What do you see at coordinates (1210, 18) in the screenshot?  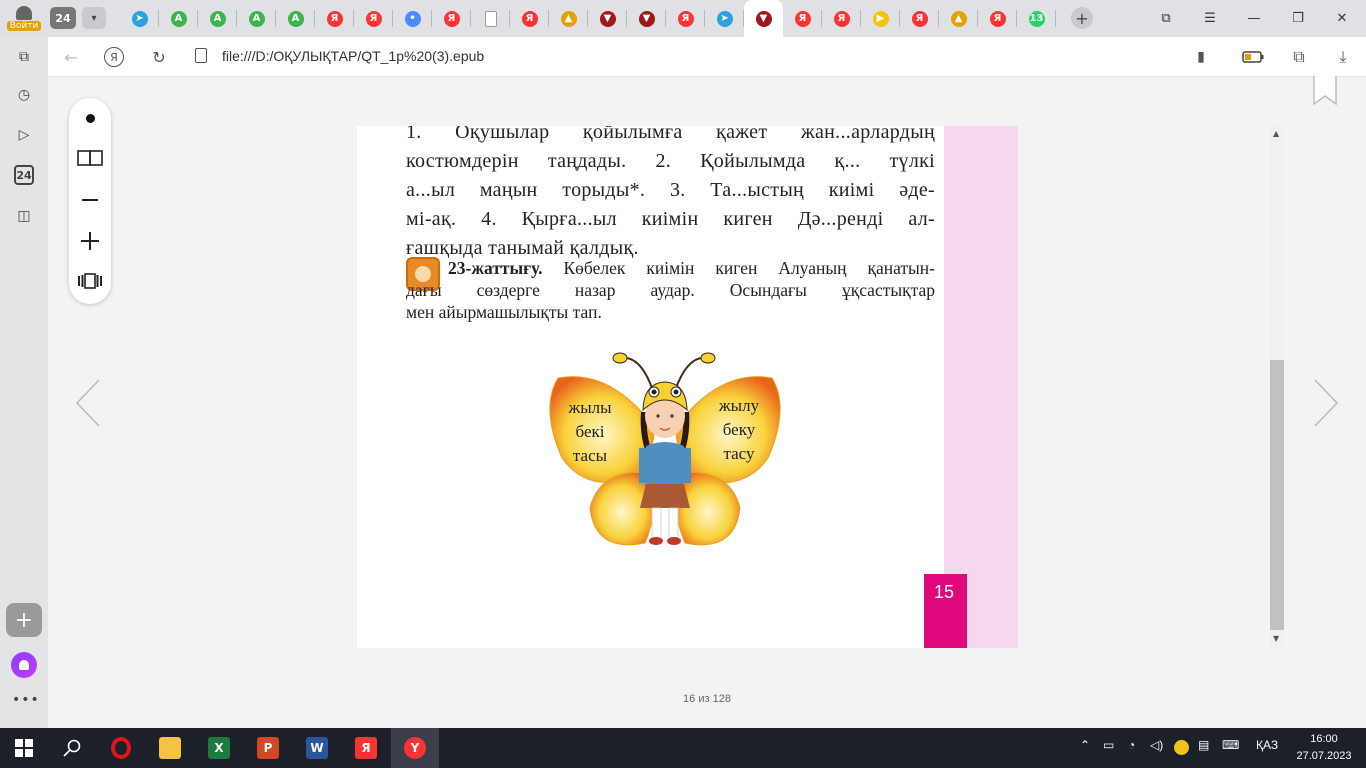 I see `menu-icon: ☰` at bounding box center [1210, 18].